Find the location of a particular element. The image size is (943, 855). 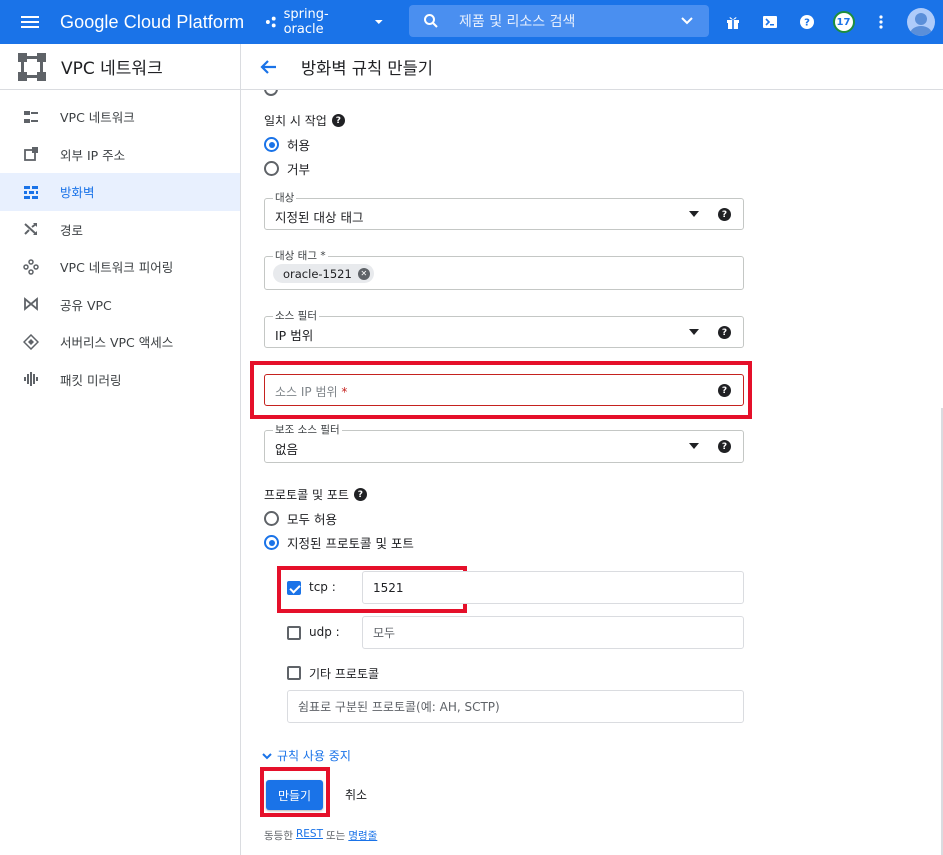

packet-mirroring-icon is located at coordinates (31, 379).